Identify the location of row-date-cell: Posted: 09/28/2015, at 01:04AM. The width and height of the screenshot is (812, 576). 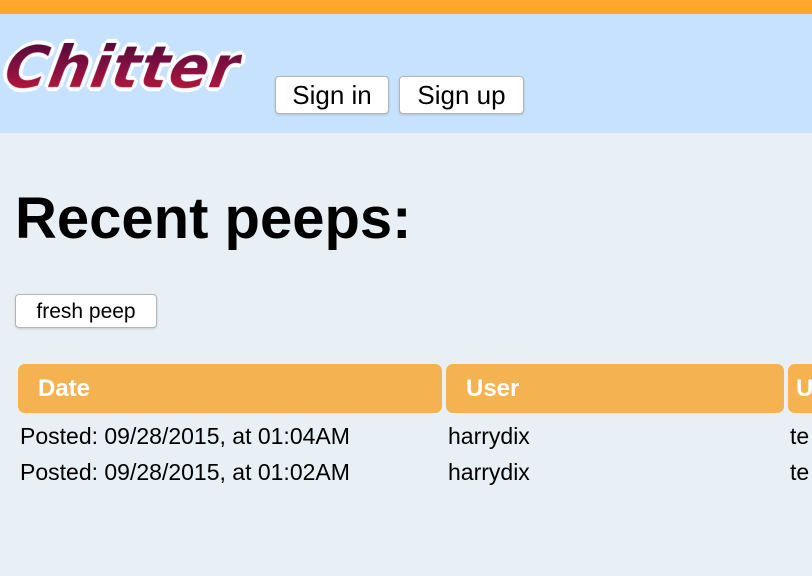
(185, 436).